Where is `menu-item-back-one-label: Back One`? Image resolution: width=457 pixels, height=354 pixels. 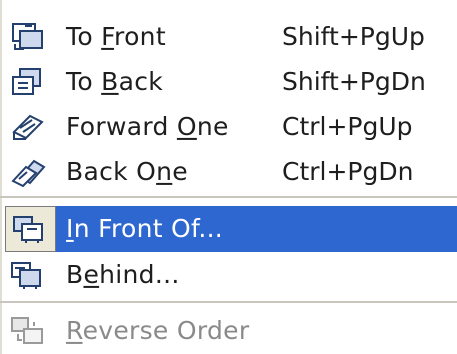 menu-item-back-one-label: Back One is located at coordinates (127, 171).